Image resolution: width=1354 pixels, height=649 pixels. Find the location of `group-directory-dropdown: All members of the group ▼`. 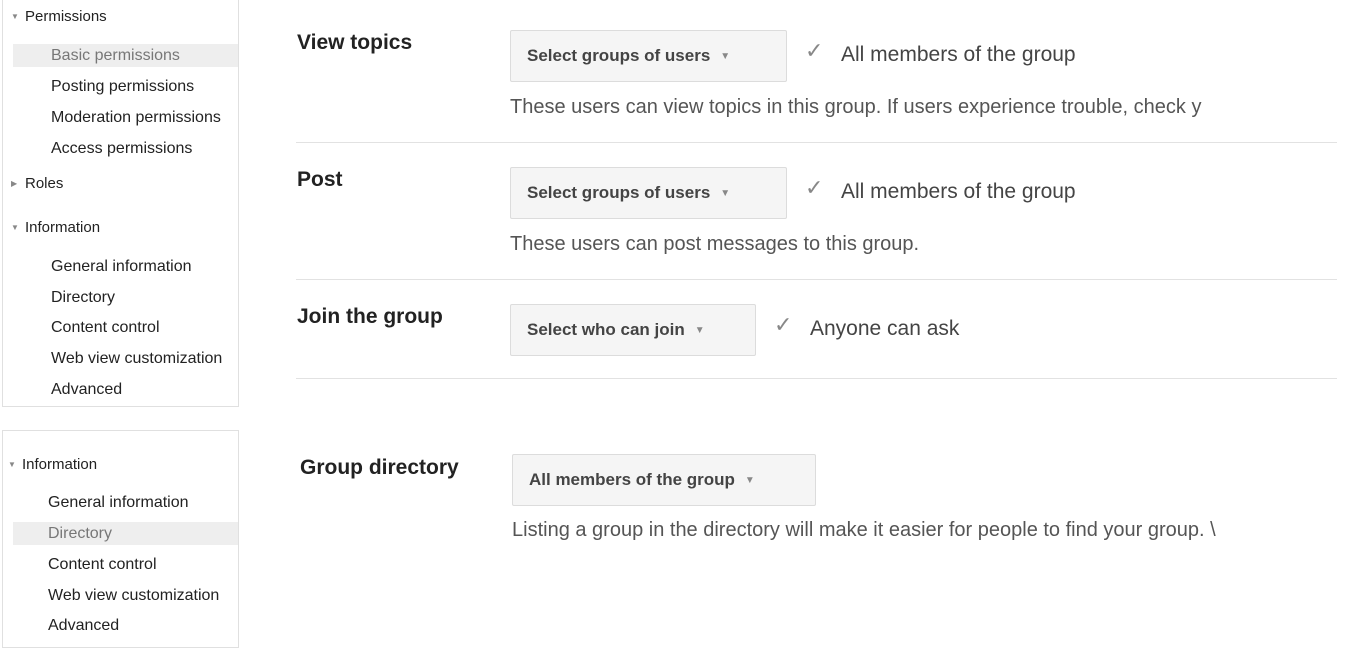

group-directory-dropdown: All members of the group ▼ is located at coordinates (664, 480).